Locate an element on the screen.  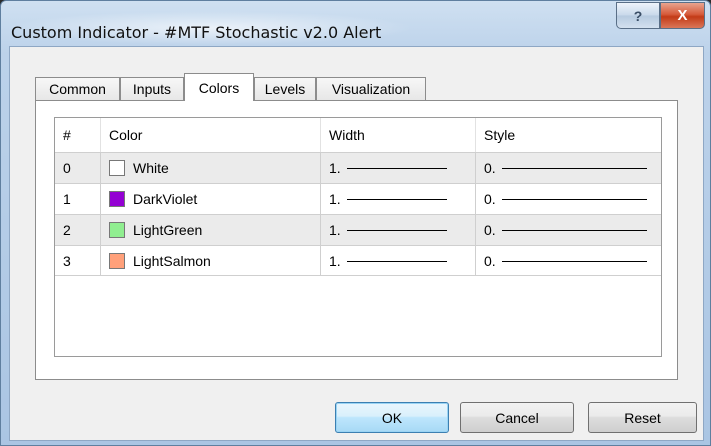
table-row: 3 LightSalmon 1. 0. is located at coordinates (358, 260).